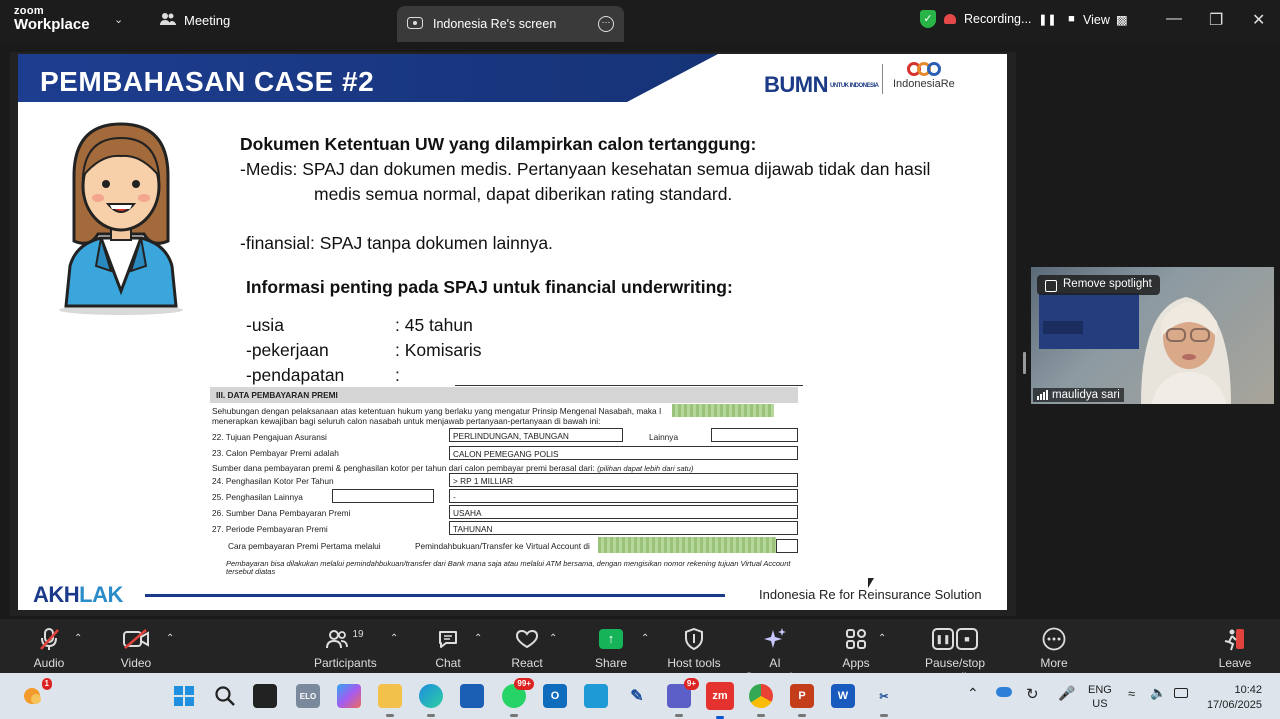  Describe the element at coordinates (856, 648) in the screenshot. I see `apps-button: Apps` at that location.